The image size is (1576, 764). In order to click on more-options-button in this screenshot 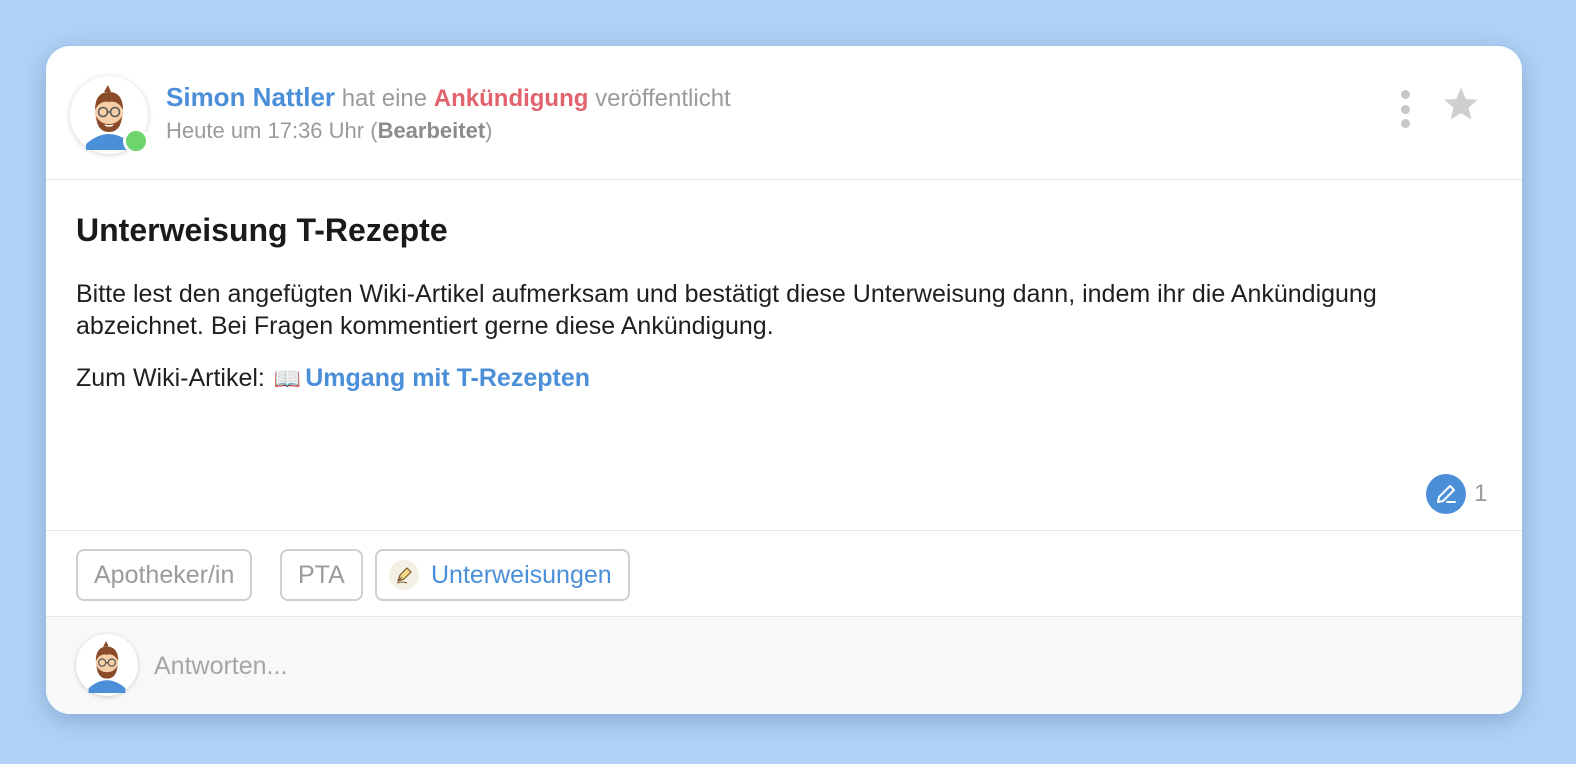, I will do `click(1405, 109)`.